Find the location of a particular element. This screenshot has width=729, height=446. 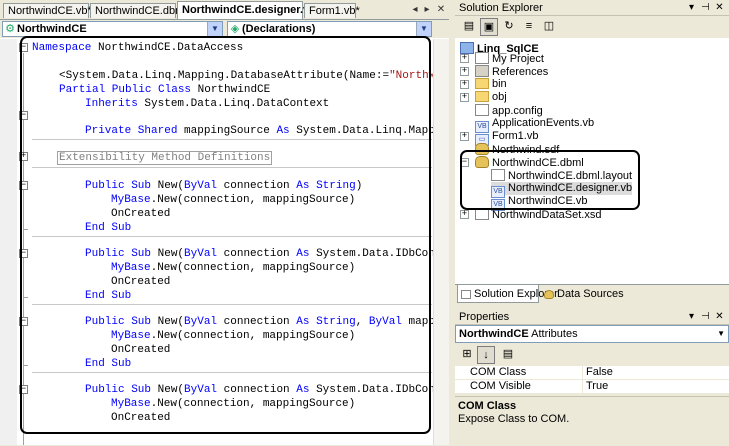

solution-explorer-title: Solution Explorer is located at coordinates (501, 8).